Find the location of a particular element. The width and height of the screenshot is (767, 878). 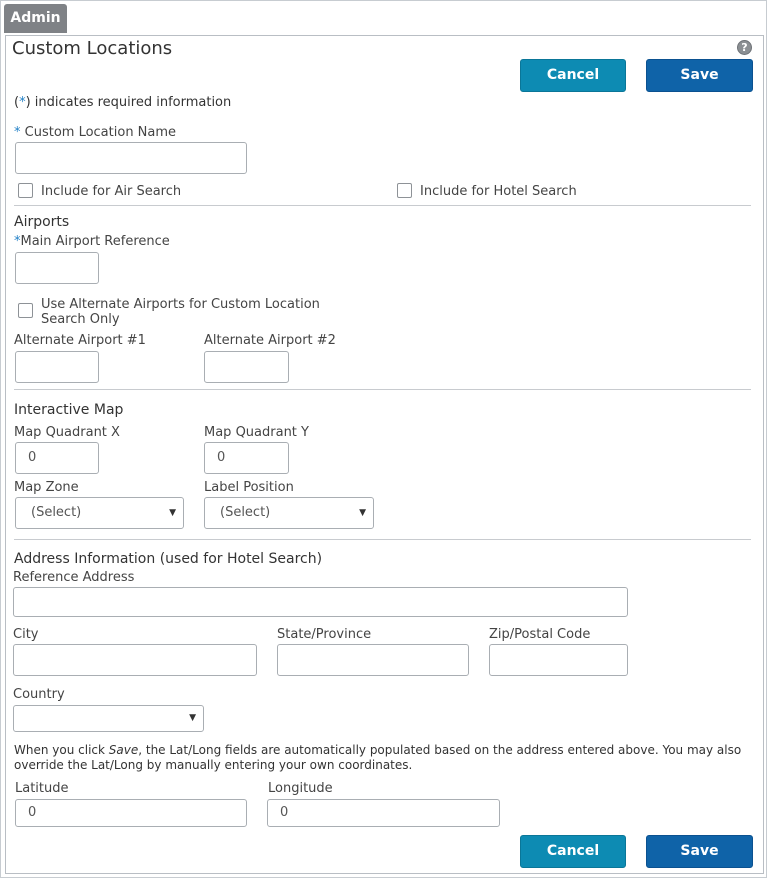

latitude-label: Latitude is located at coordinates (42, 788).